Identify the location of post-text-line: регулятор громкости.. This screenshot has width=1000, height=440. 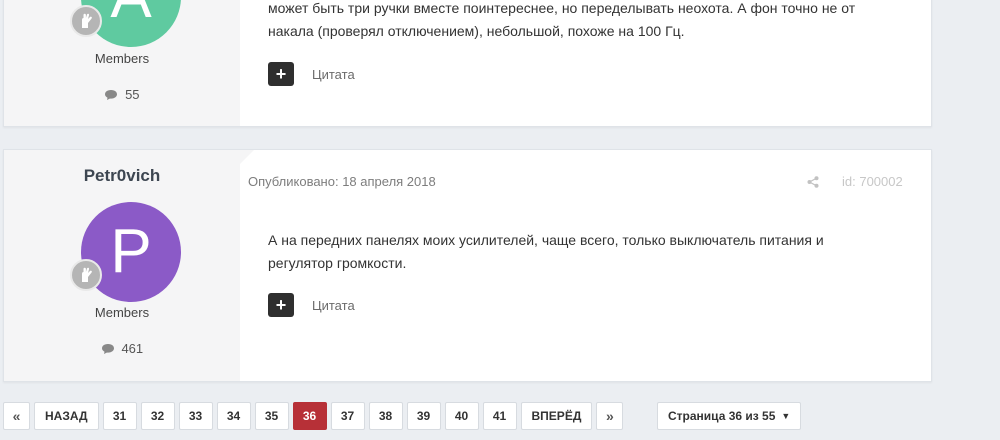
(337, 263).